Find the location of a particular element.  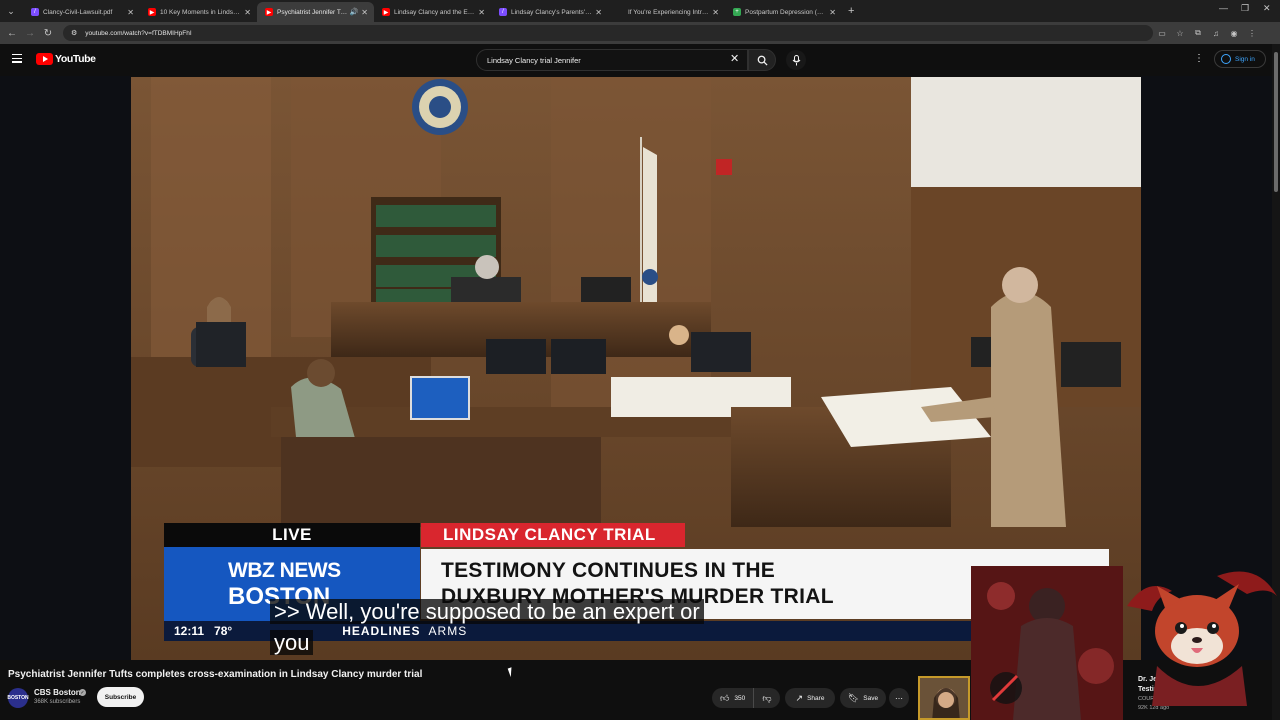

recommended-video-thumbnail is located at coordinates (944, 698).